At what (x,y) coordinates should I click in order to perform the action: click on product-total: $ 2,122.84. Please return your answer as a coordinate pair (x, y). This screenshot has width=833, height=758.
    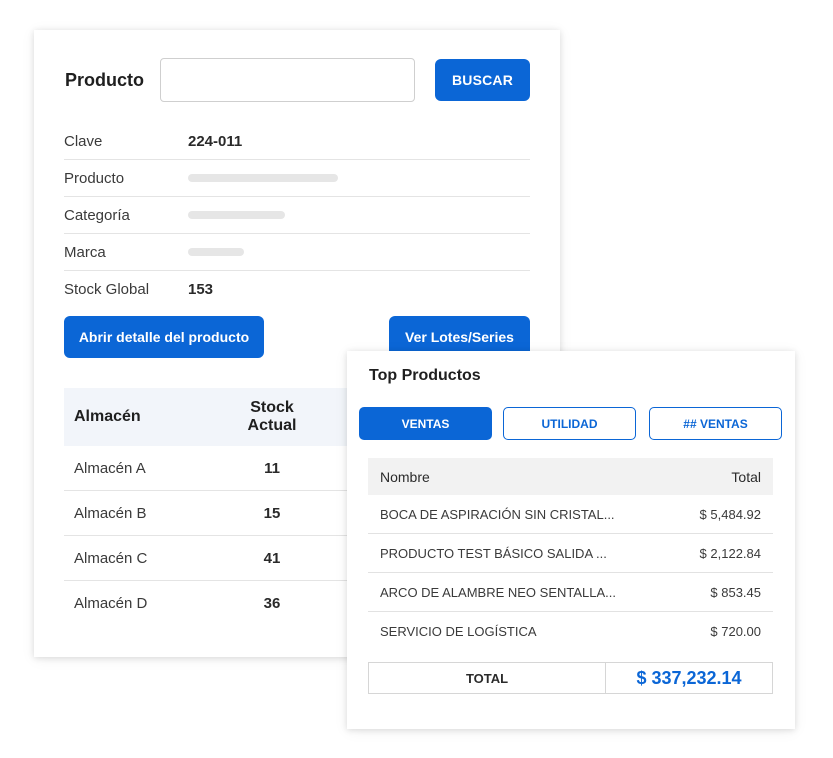
    Looking at the image, I should click on (730, 553).